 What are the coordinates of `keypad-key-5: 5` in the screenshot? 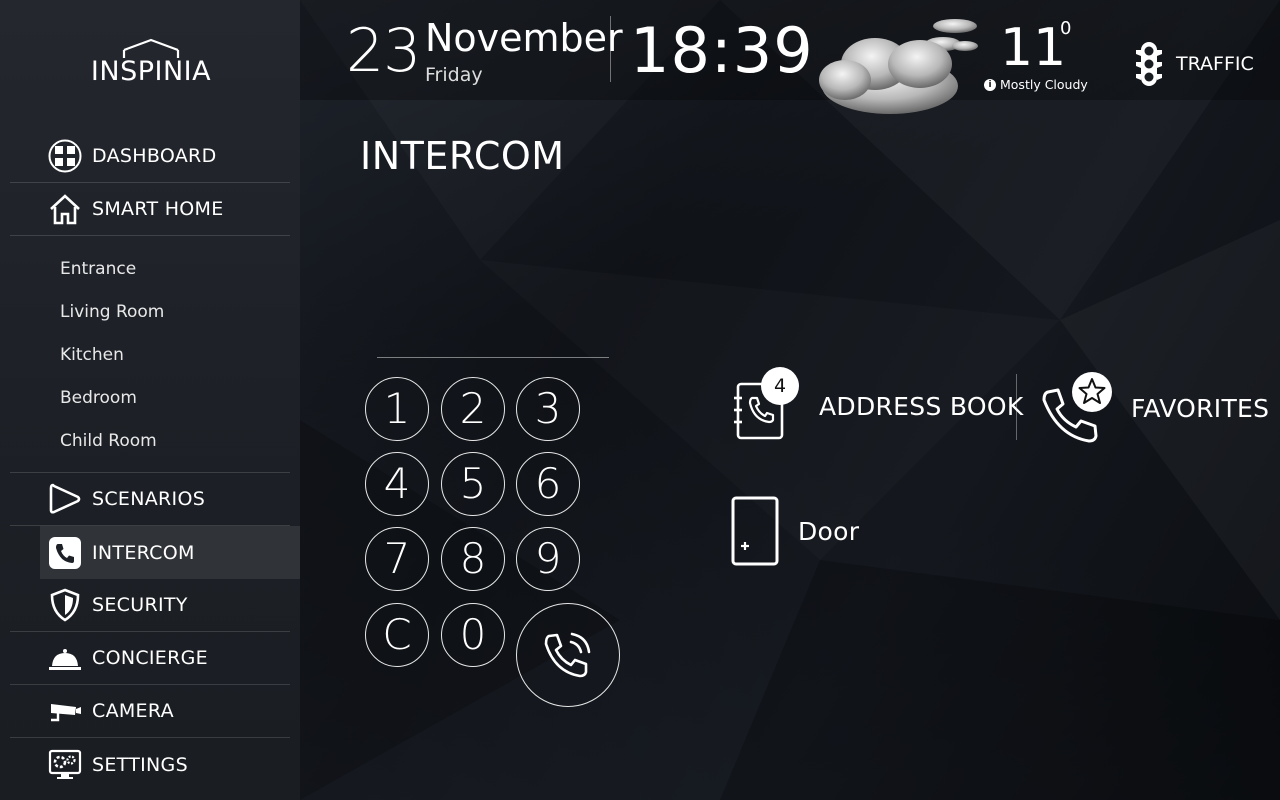 It's located at (473, 484).